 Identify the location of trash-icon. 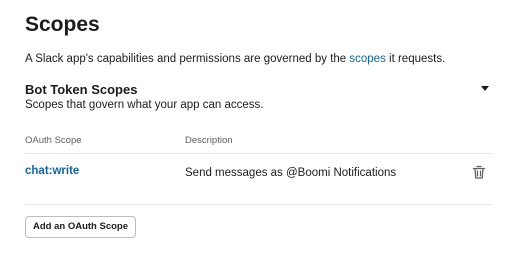
(479, 172).